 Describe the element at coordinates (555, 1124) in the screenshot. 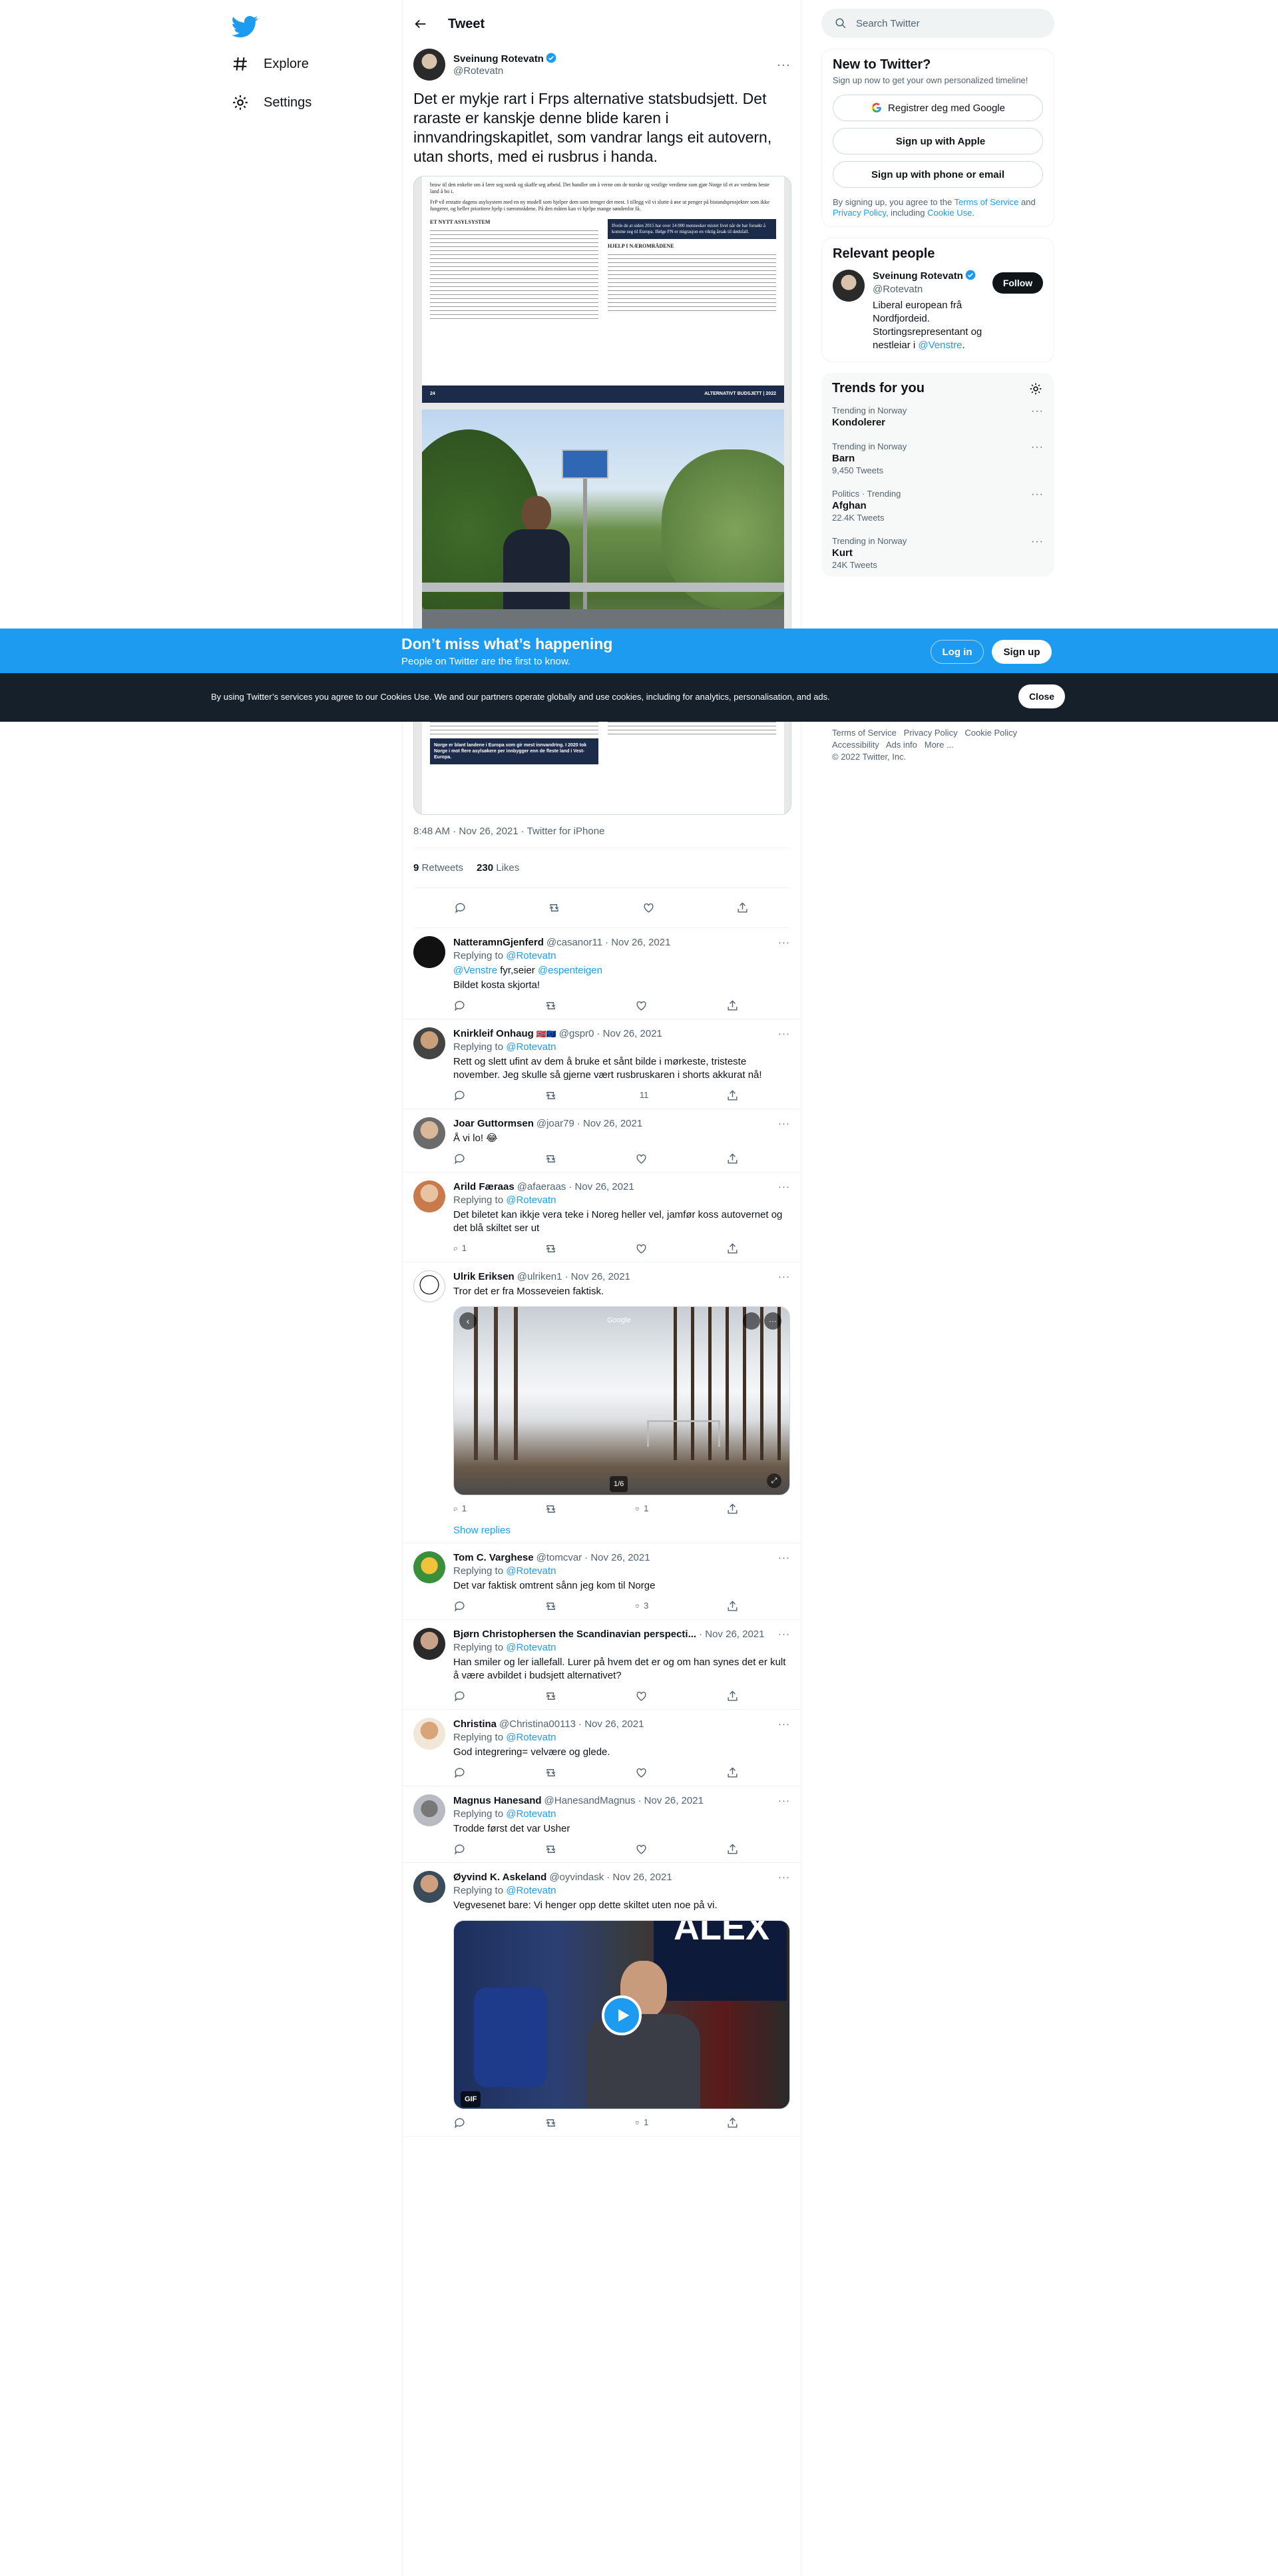

I see `reply-author-handle: @joar79` at that location.